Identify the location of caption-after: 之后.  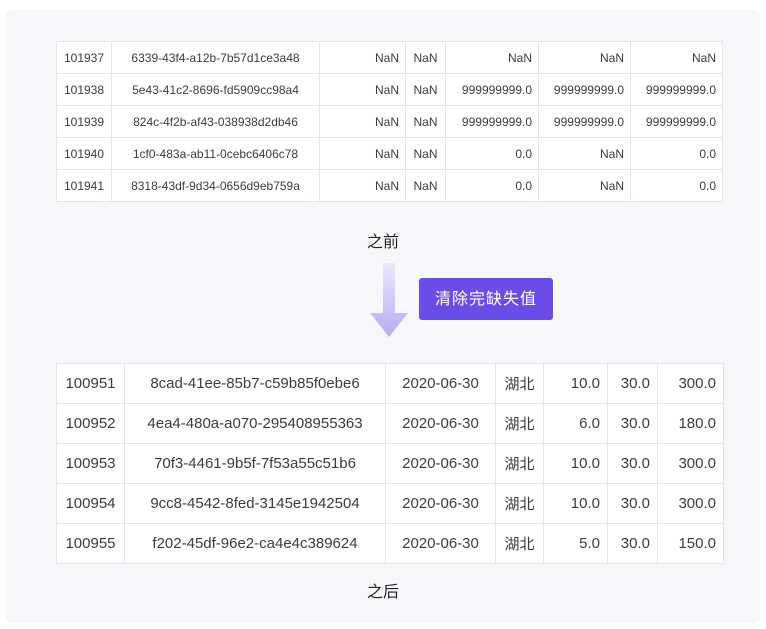
(382, 591).